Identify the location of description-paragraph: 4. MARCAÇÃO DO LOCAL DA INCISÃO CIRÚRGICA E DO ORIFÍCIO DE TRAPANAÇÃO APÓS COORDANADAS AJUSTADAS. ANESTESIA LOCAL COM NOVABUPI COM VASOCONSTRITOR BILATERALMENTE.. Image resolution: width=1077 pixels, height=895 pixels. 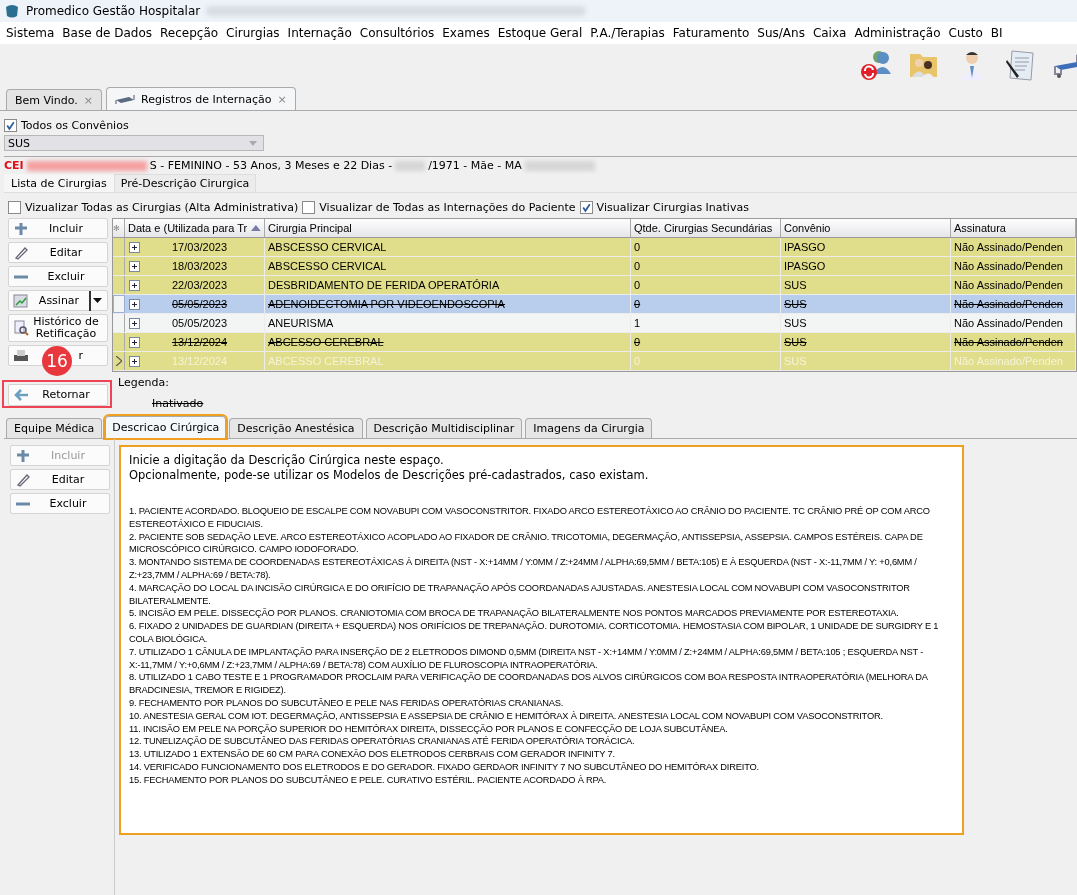
(520, 594).